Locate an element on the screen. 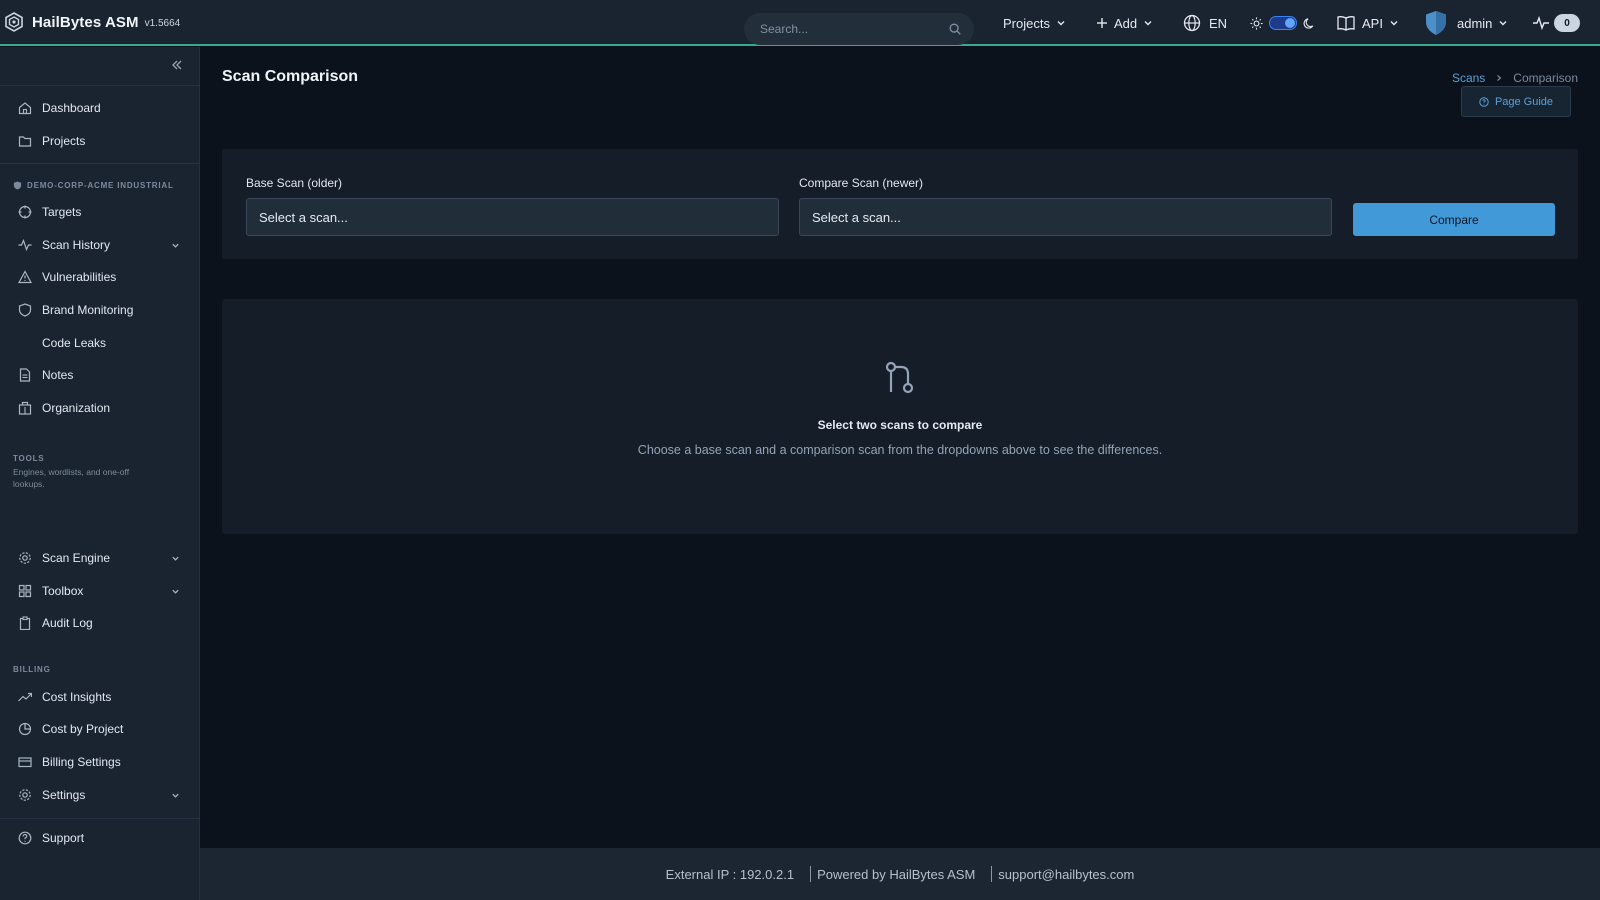 The image size is (1600, 900). billing-section-heading: BILLING is located at coordinates (32, 669).